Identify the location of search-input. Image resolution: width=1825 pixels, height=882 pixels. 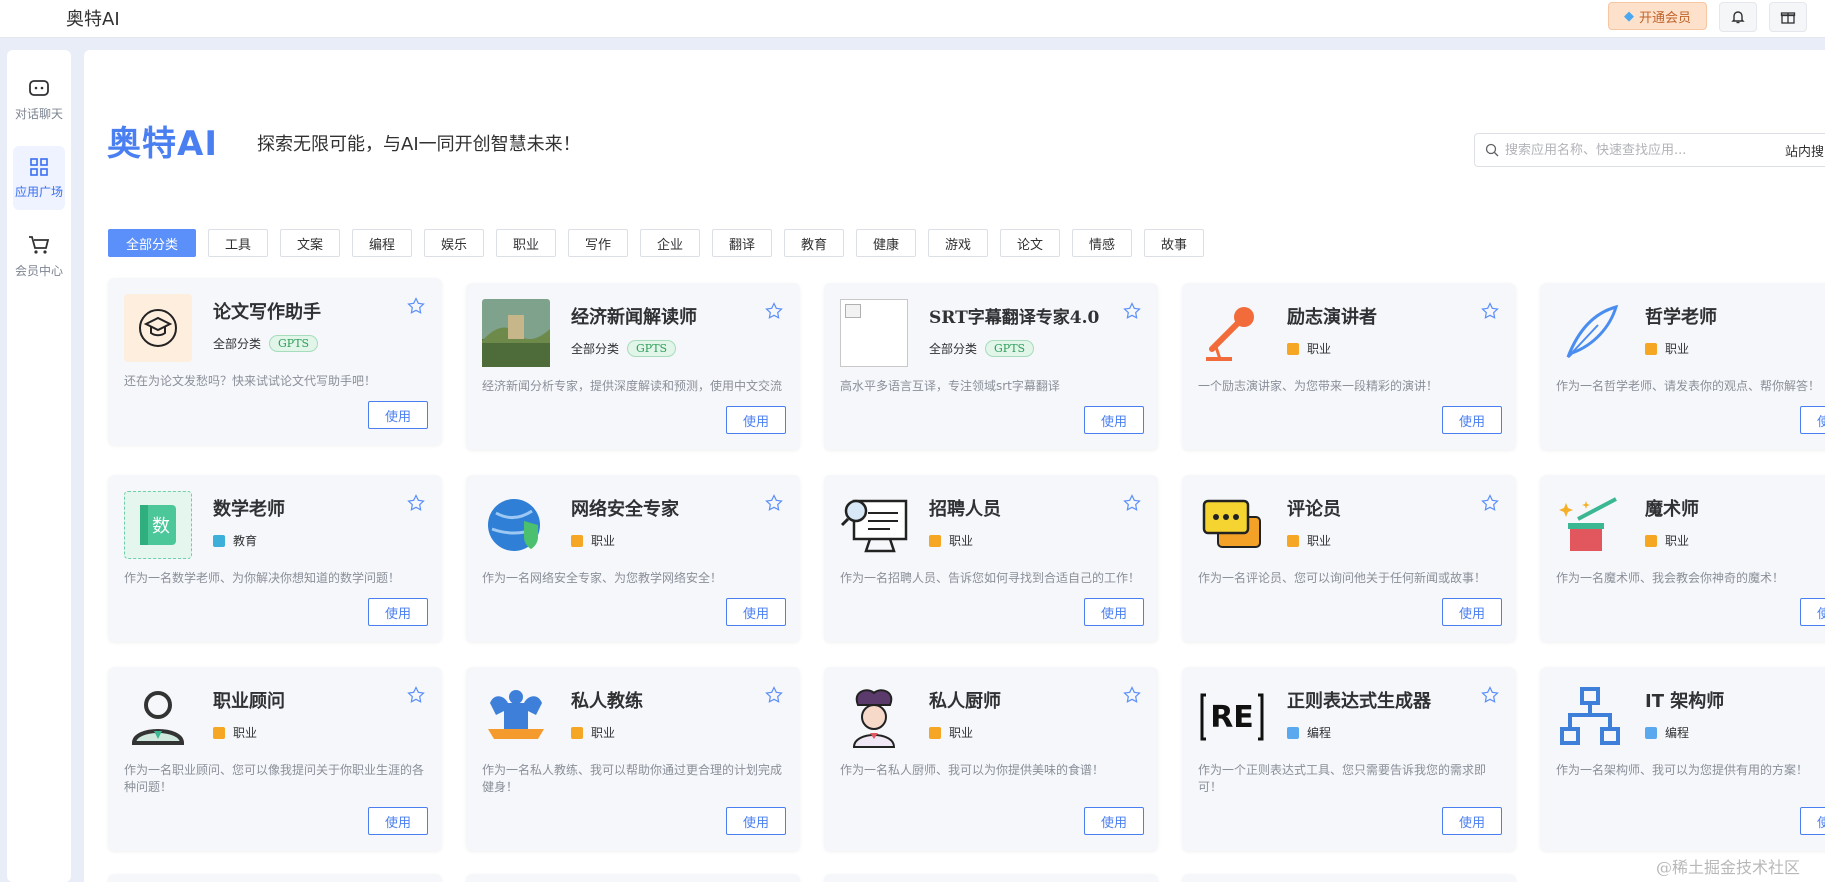
(1635, 150).